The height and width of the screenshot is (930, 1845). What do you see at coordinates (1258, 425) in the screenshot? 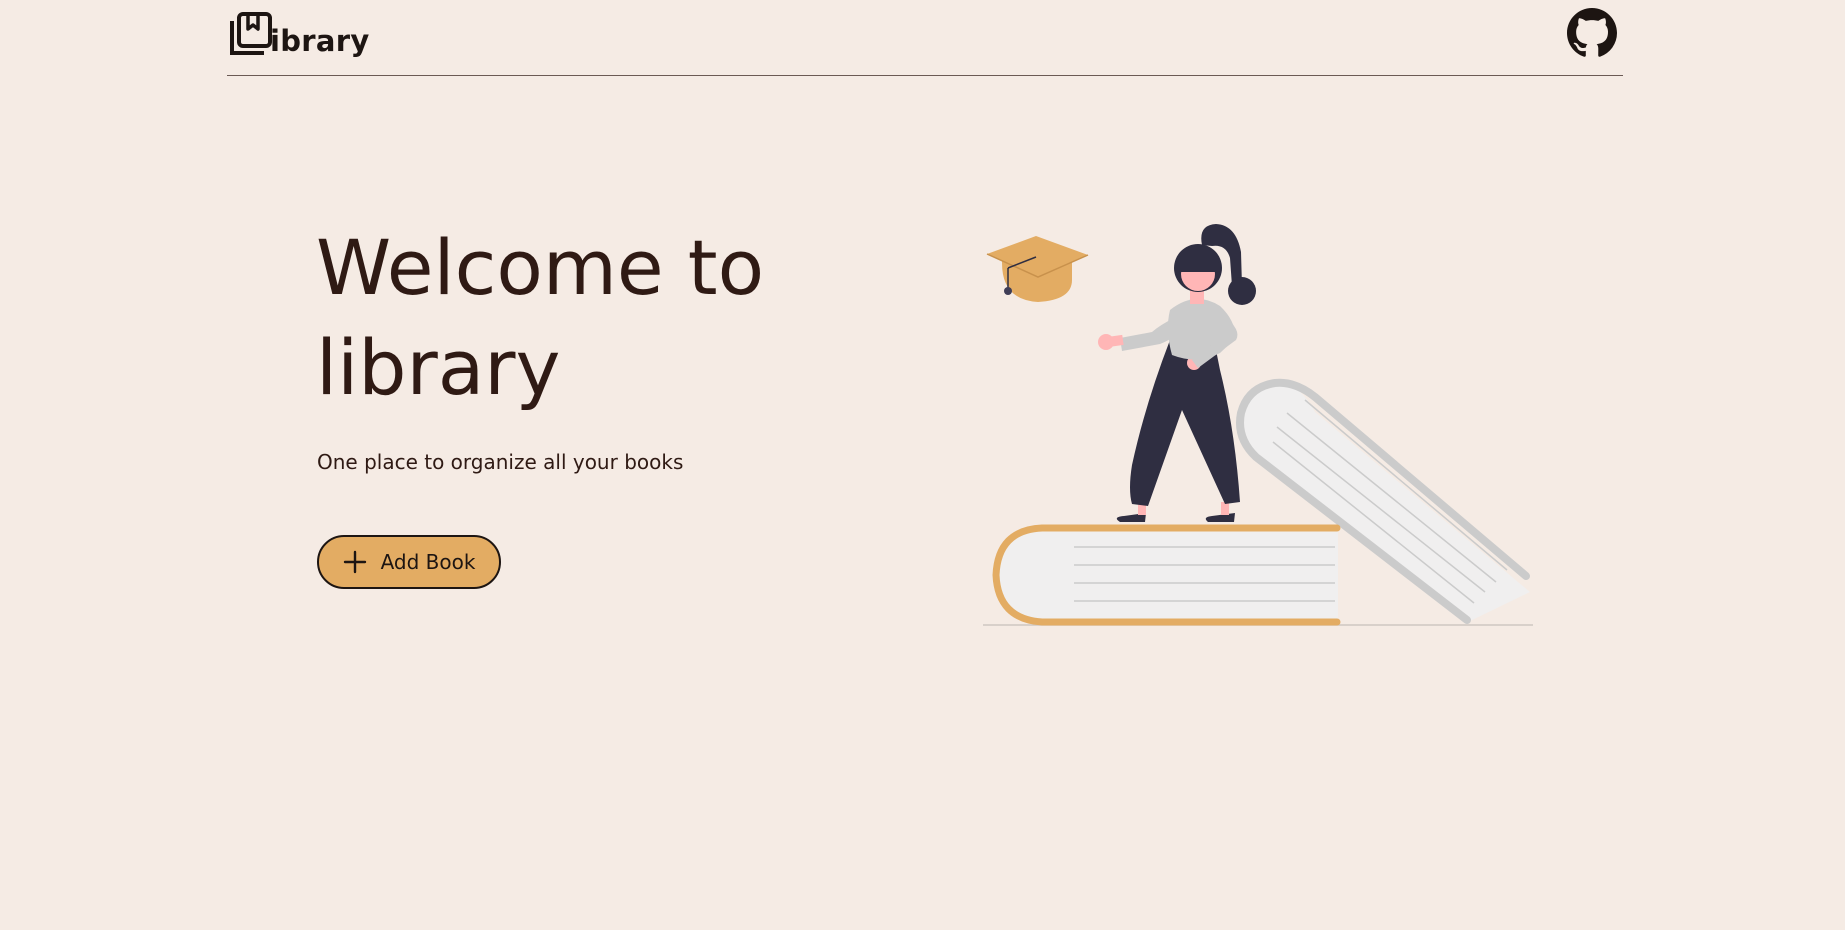
I see `reading-woman-illustration` at bounding box center [1258, 425].